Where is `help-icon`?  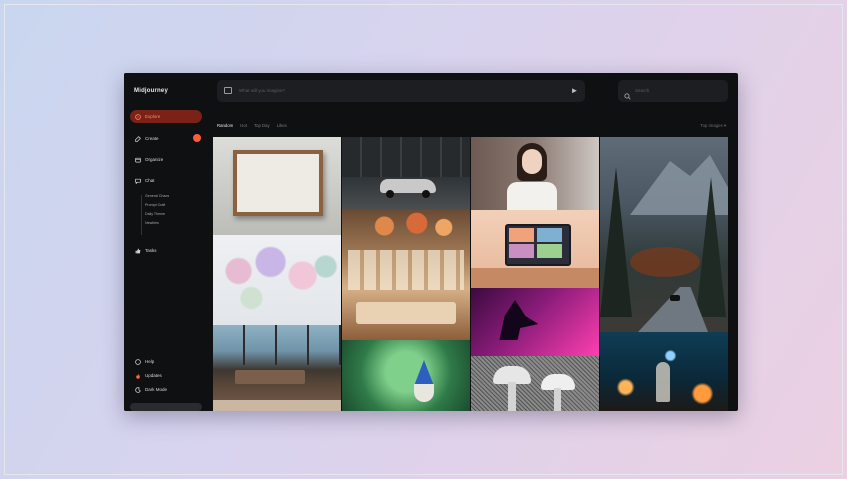
help-icon is located at coordinates (138, 361).